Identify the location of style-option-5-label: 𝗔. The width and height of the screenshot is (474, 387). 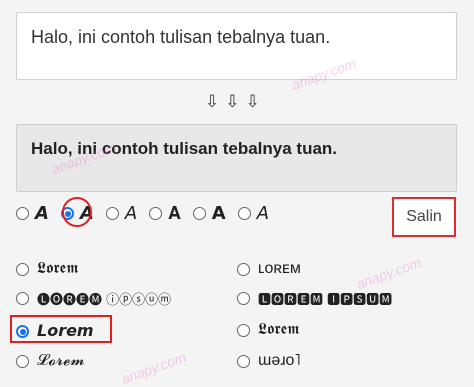
(218, 213).